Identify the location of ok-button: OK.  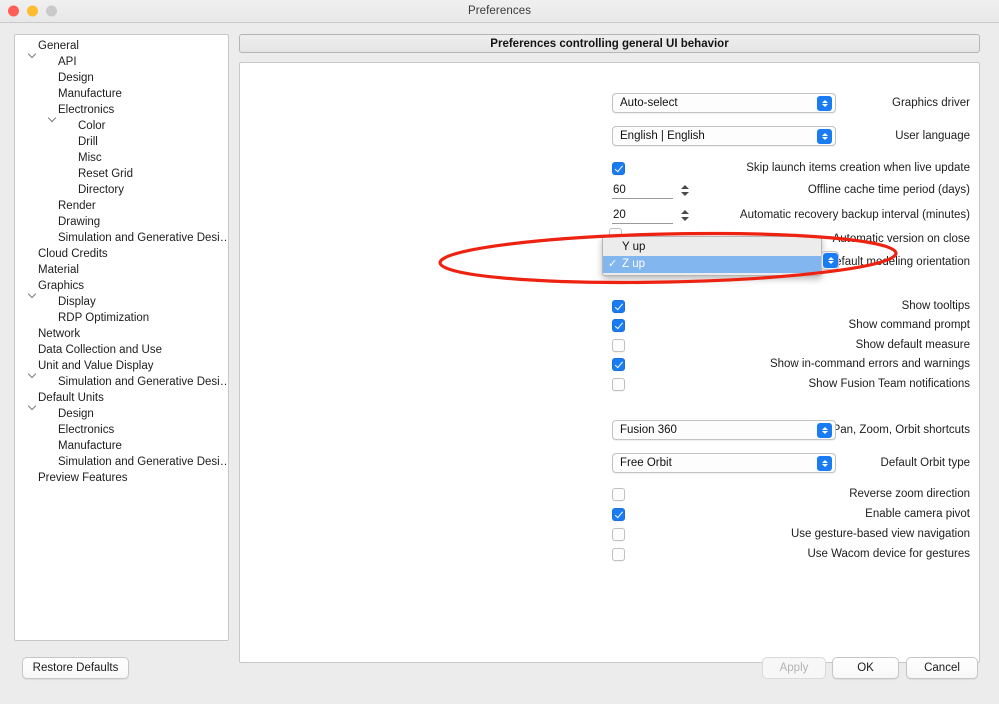
(865, 668).